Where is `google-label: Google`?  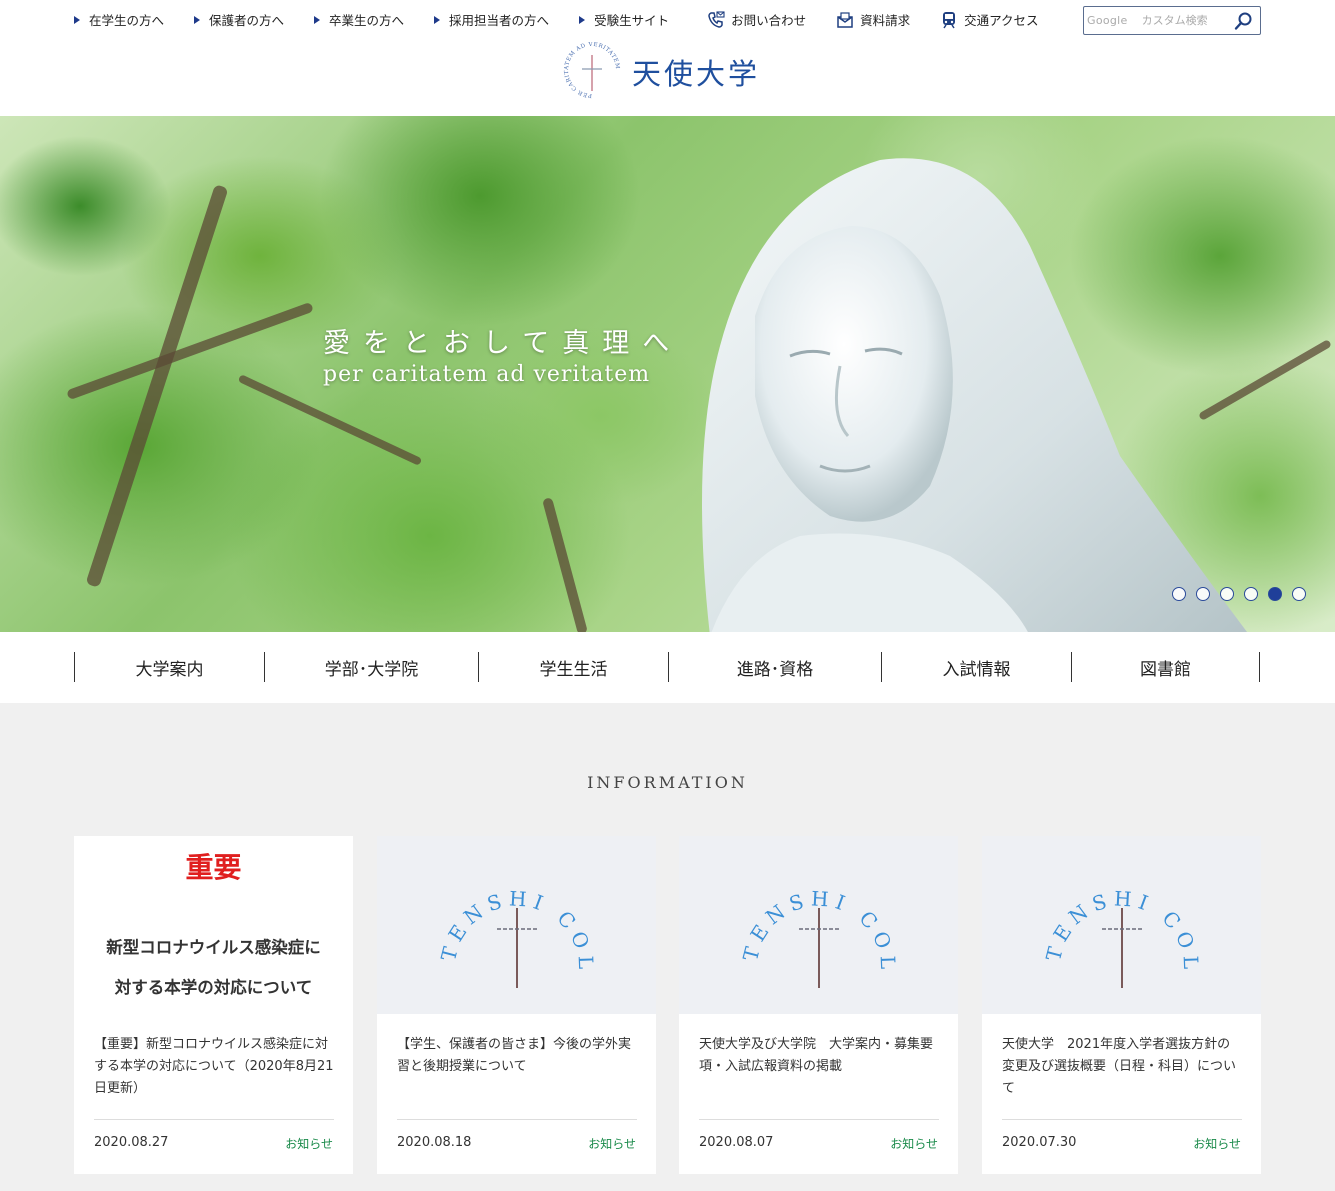
google-label: Google is located at coordinates (1107, 20).